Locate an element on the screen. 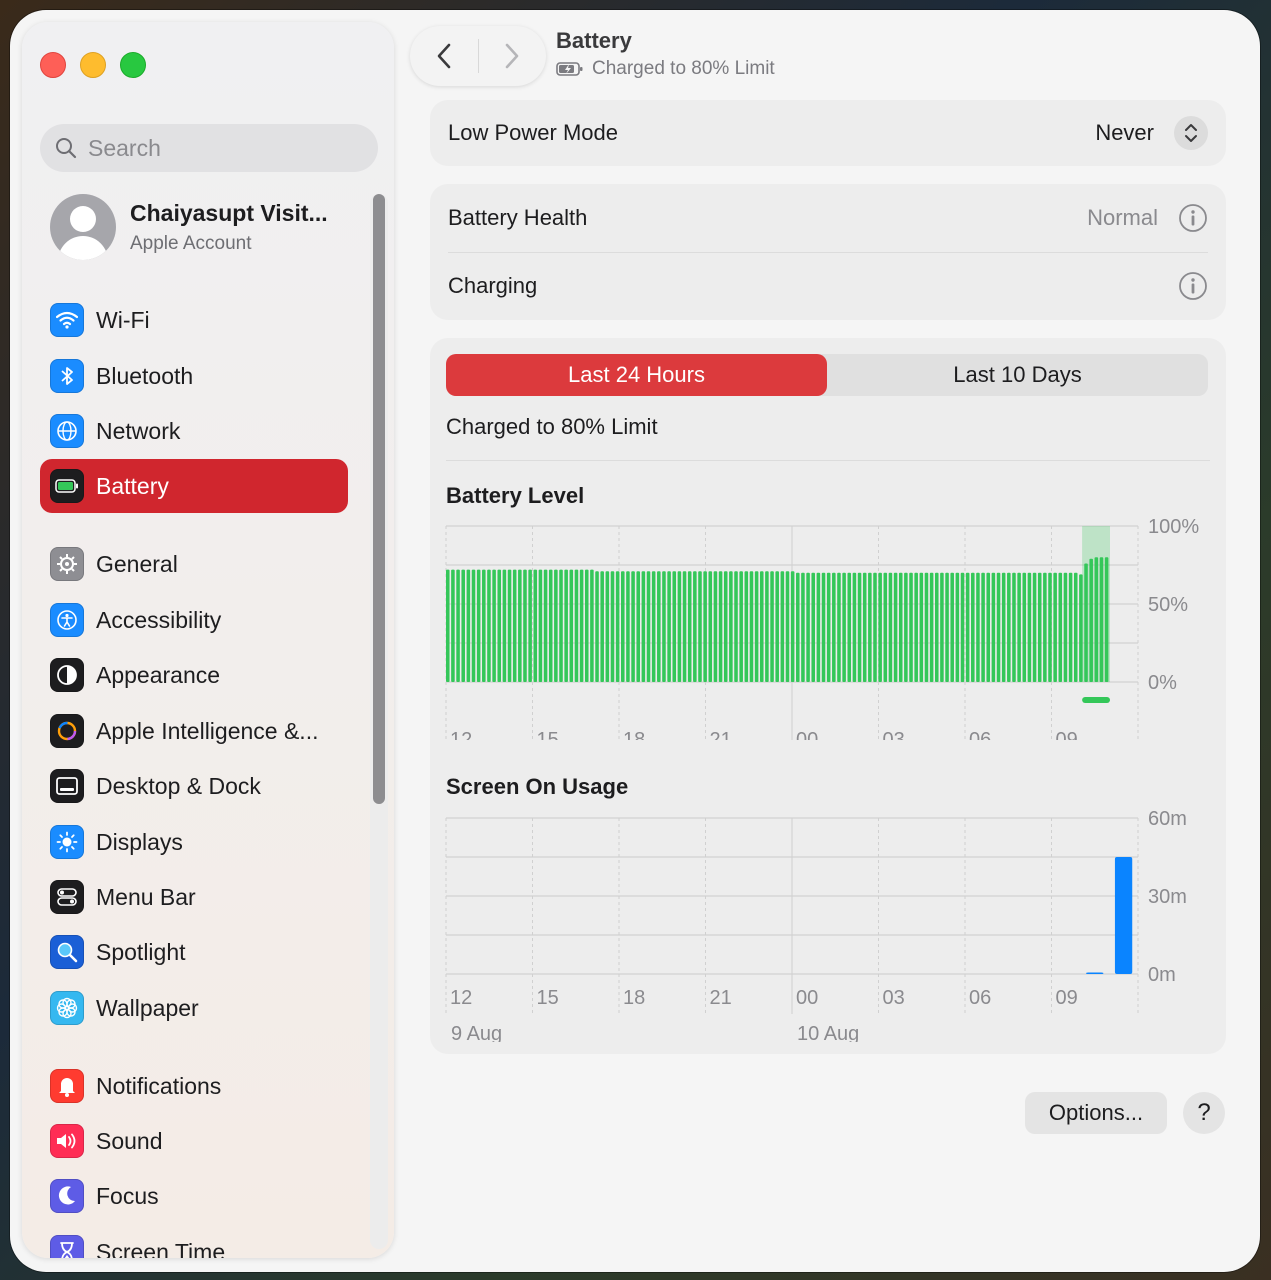 The height and width of the screenshot is (1280, 1271). sidebar-item-accessibility: Accessibility is located at coordinates (194, 620).